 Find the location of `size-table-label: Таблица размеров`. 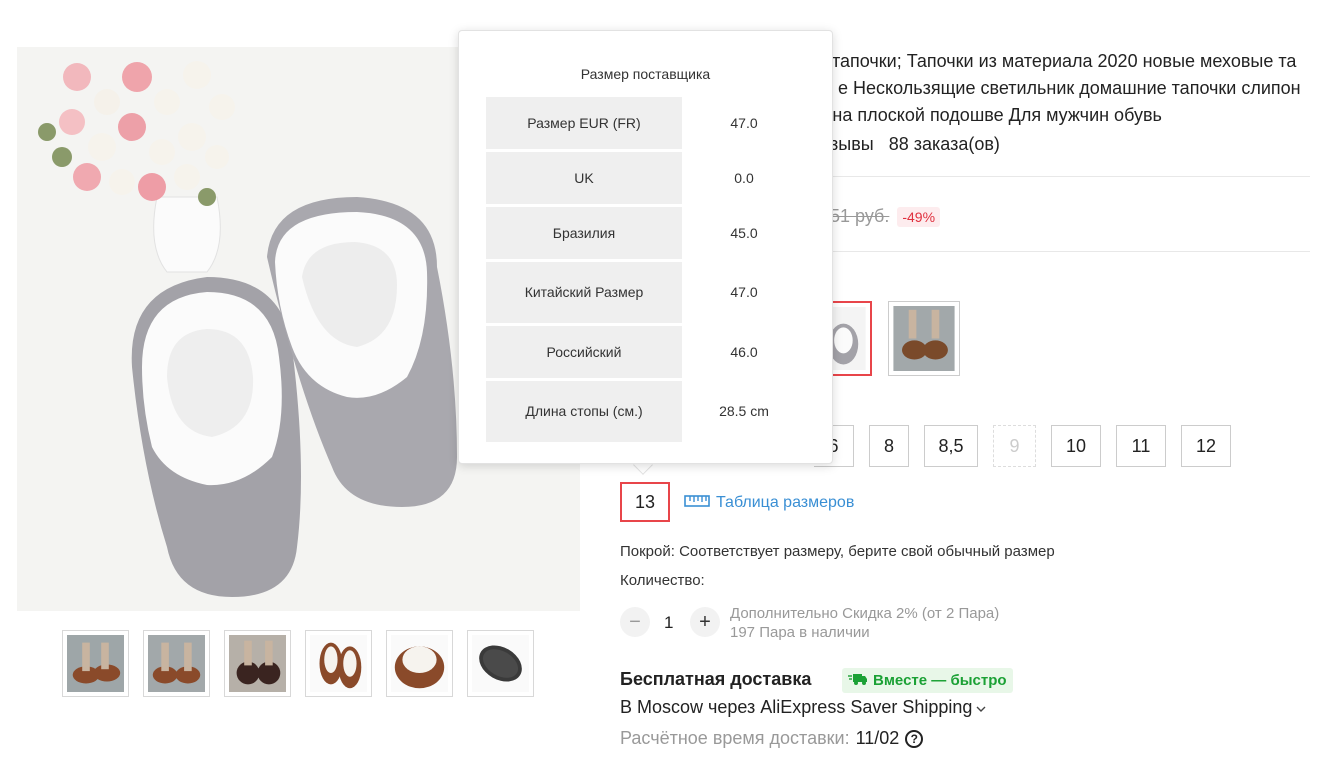

size-table-label: Таблица размеров is located at coordinates (785, 502).